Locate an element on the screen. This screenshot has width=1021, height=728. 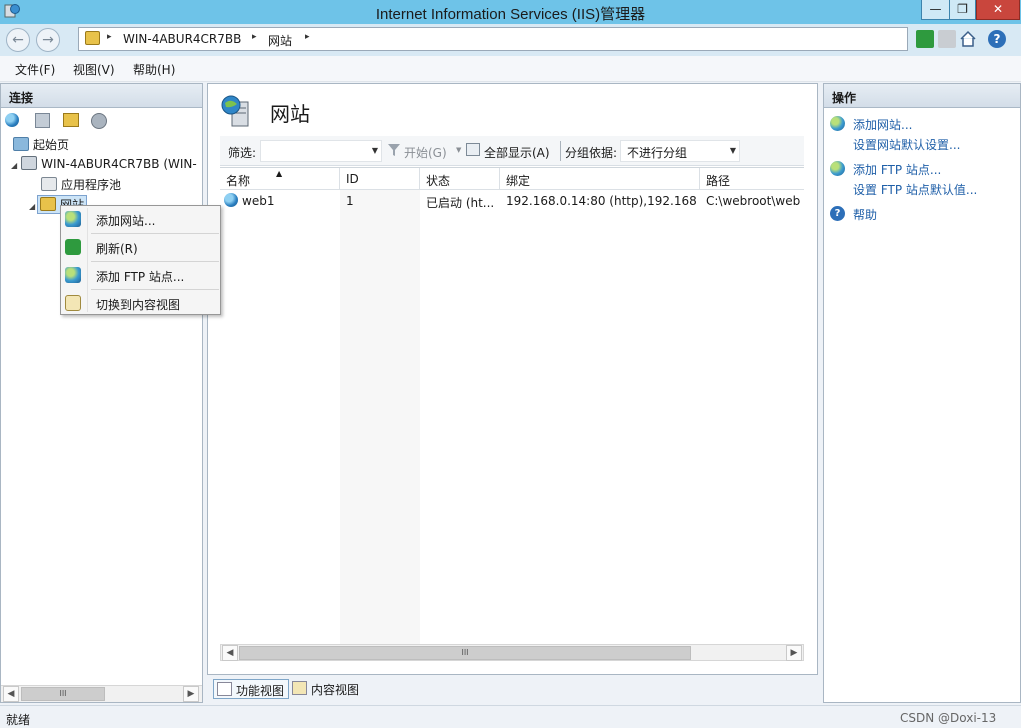
group-by-label: 分组依据: is located at coordinates (591, 153).